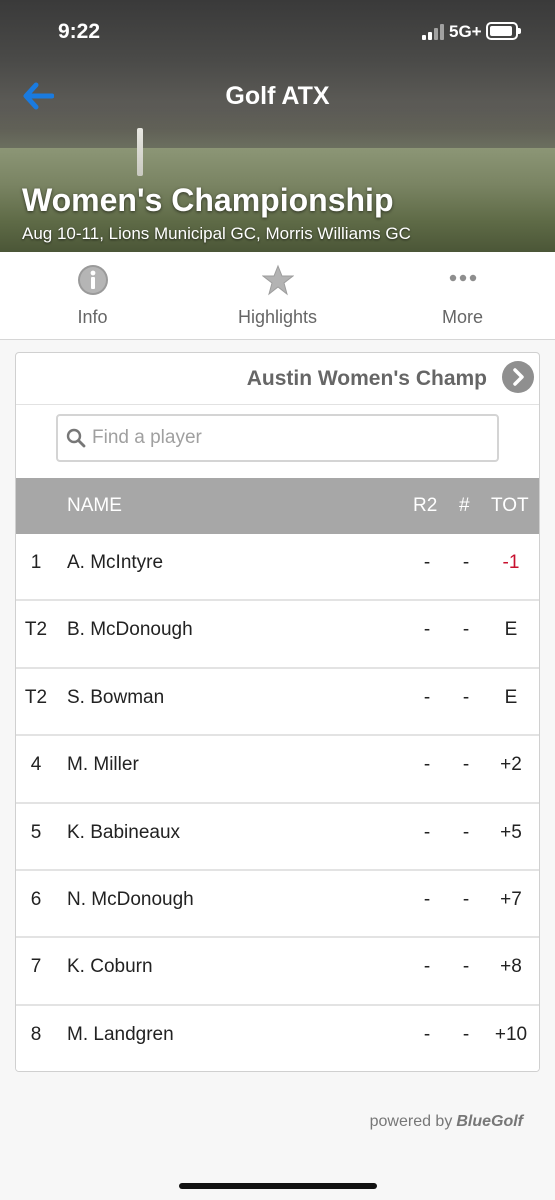 The height and width of the screenshot is (1200, 555). I want to click on info-icon, so click(93, 280).